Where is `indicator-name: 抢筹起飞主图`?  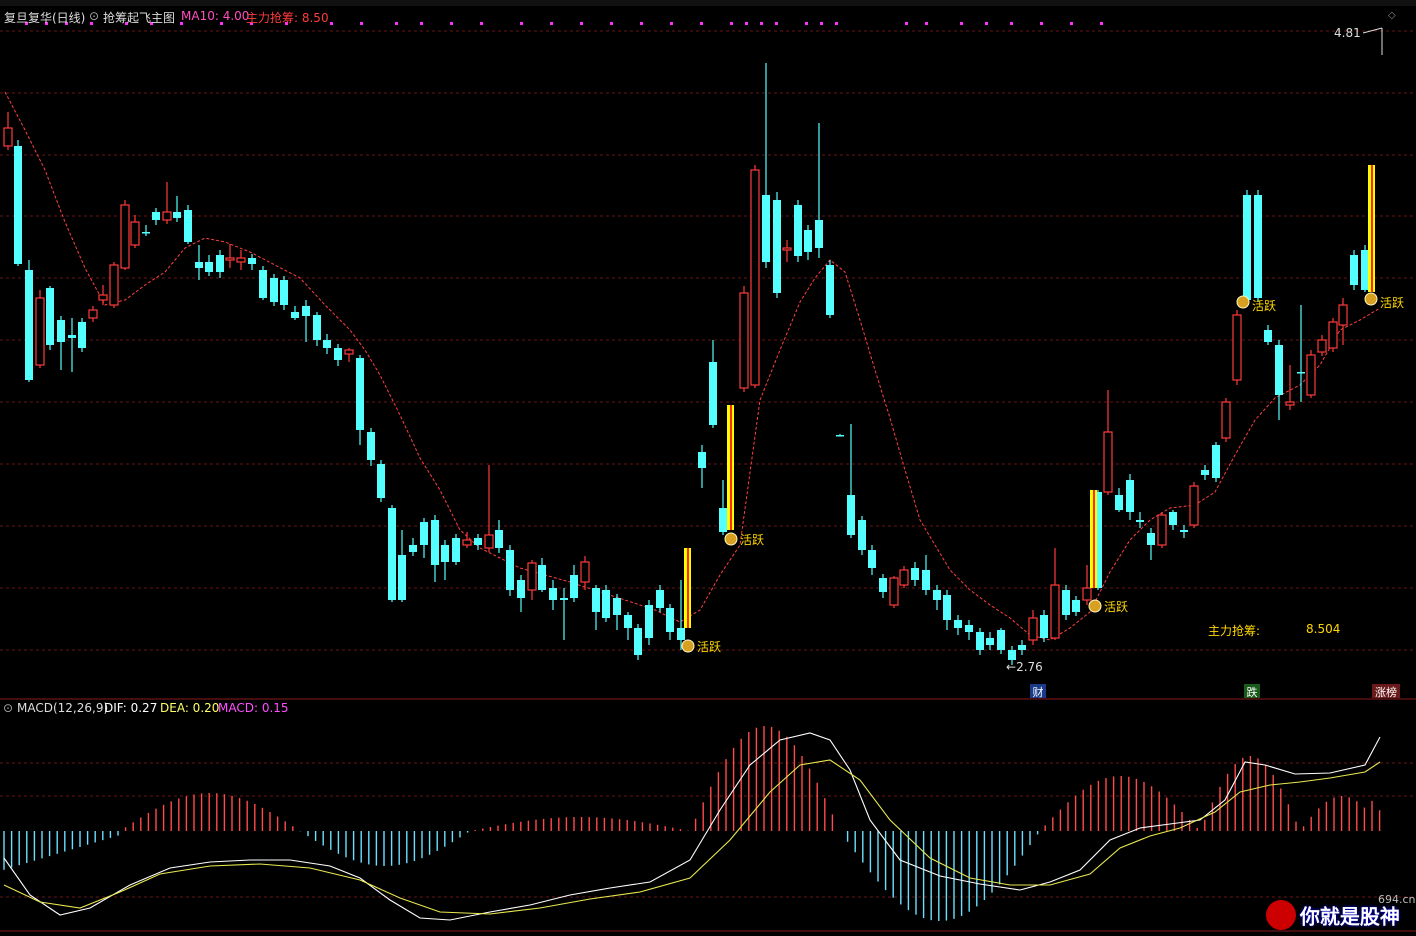
indicator-name: 抢筹起飞主图 is located at coordinates (139, 17).